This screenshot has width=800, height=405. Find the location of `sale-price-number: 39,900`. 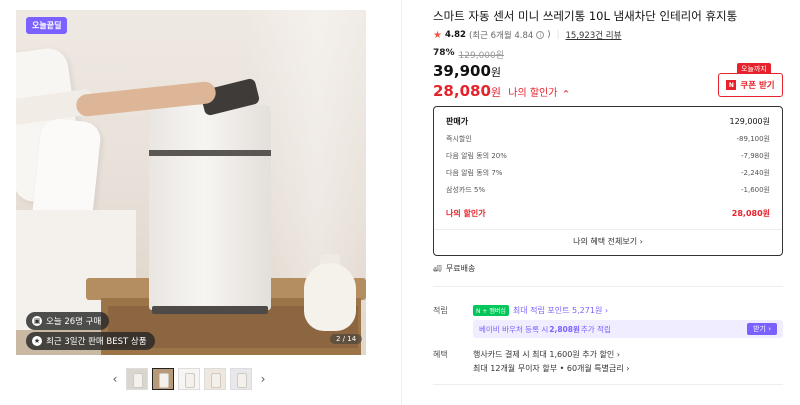

sale-price-number: 39,900 is located at coordinates (462, 71).